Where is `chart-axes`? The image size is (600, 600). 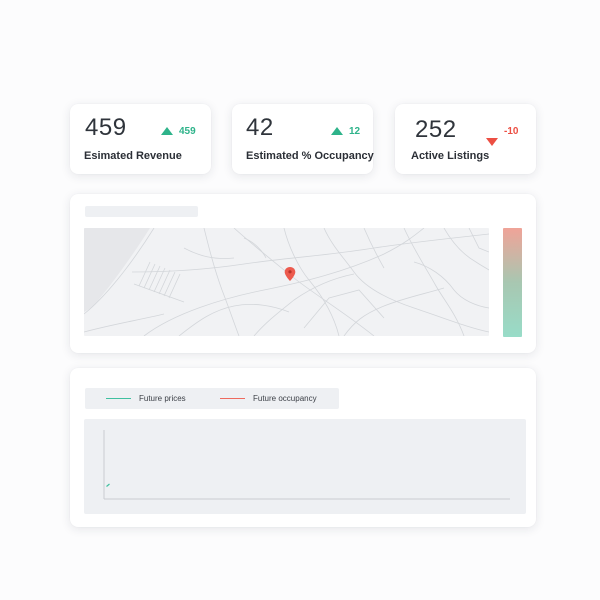
chart-axes is located at coordinates (306, 465).